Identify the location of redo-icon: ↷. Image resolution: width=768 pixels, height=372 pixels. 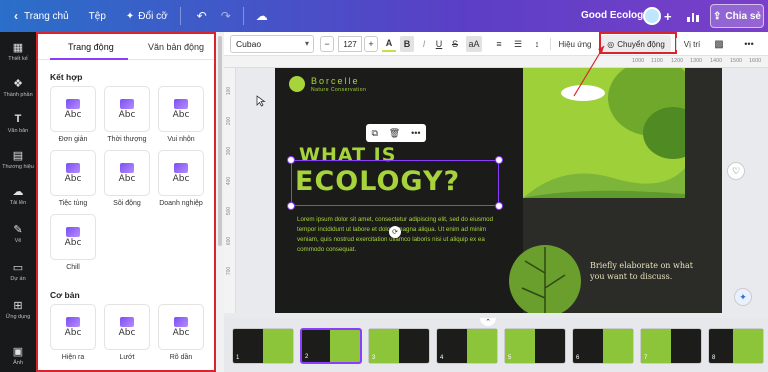
(226, 16).